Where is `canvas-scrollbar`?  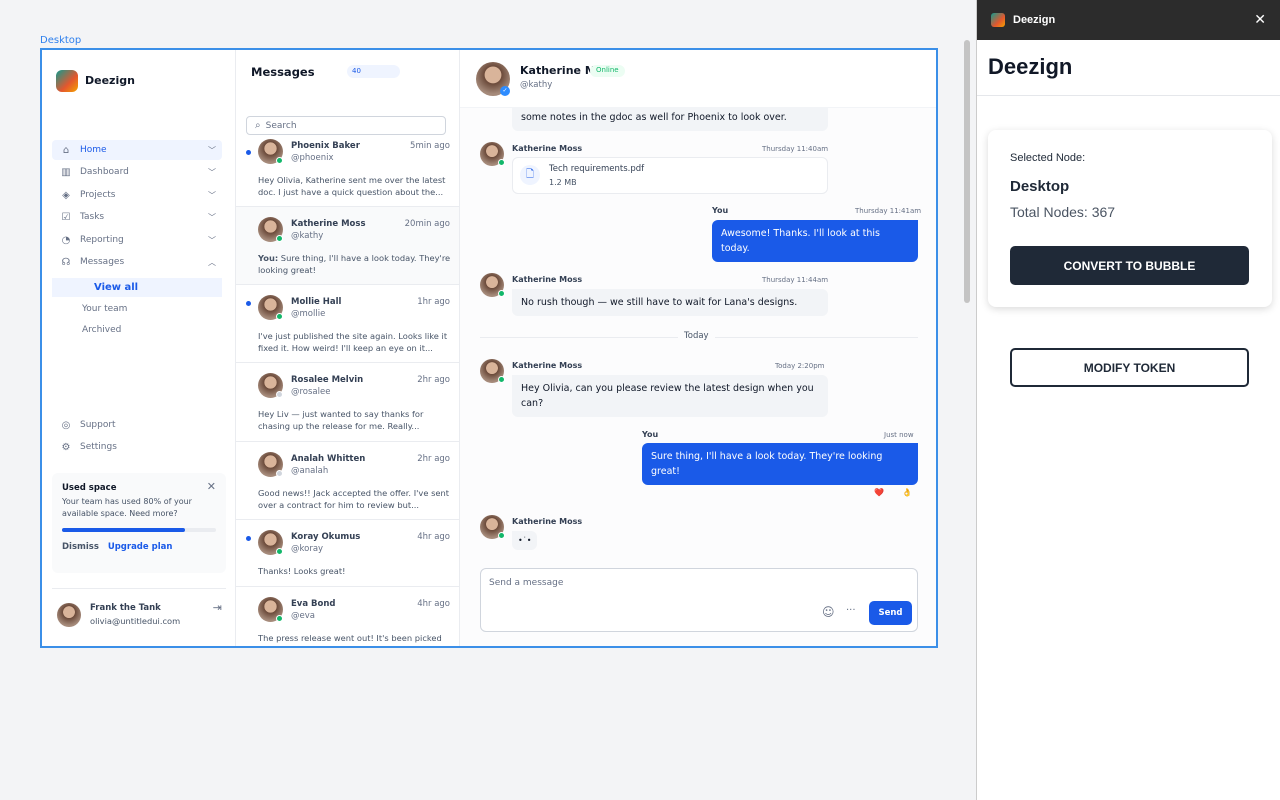 canvas-scrollbar is located at coordinates (967, 171).